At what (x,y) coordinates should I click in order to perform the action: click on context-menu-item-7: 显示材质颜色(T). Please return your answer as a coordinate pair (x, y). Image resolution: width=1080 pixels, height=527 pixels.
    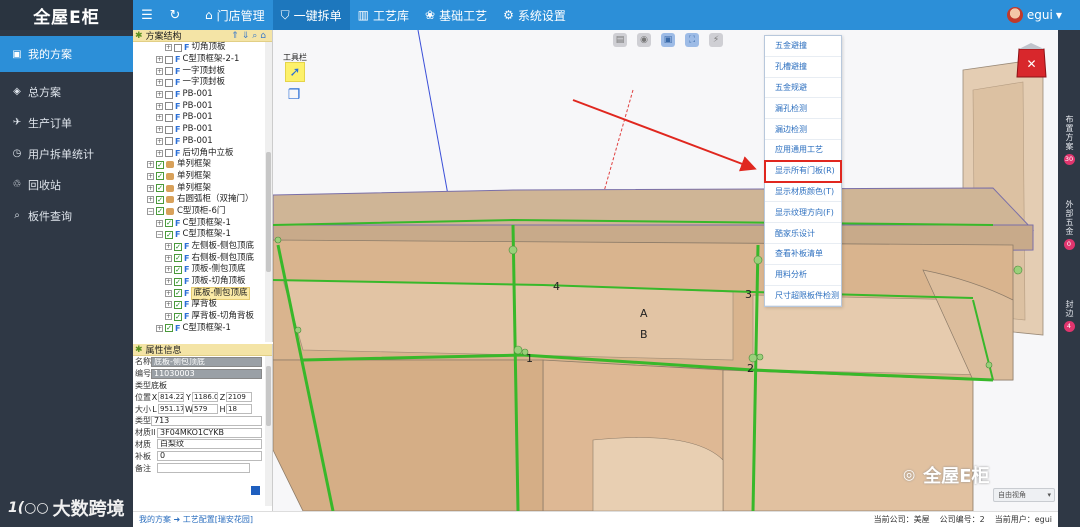
    Looking at the image, I should click on (803, 192).